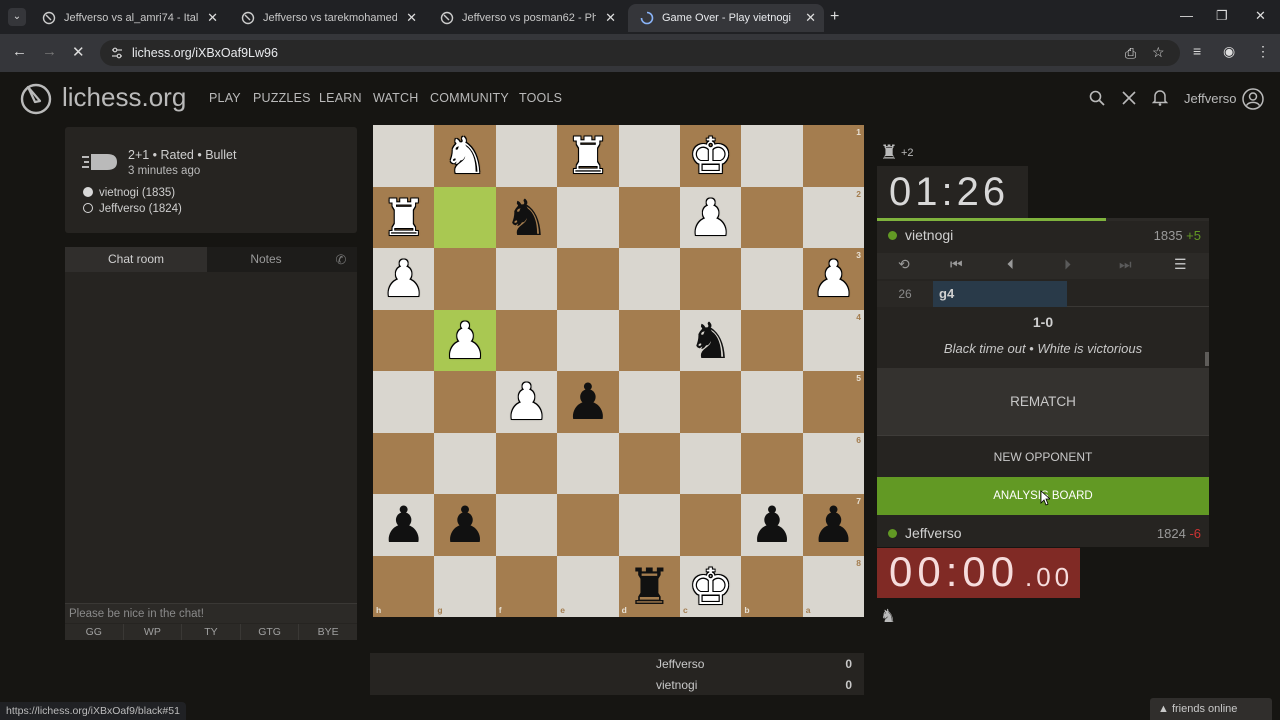 This screenshot has width=1280, height=720. I want to click on opponent-name: vietnogi, so click(929, 235).